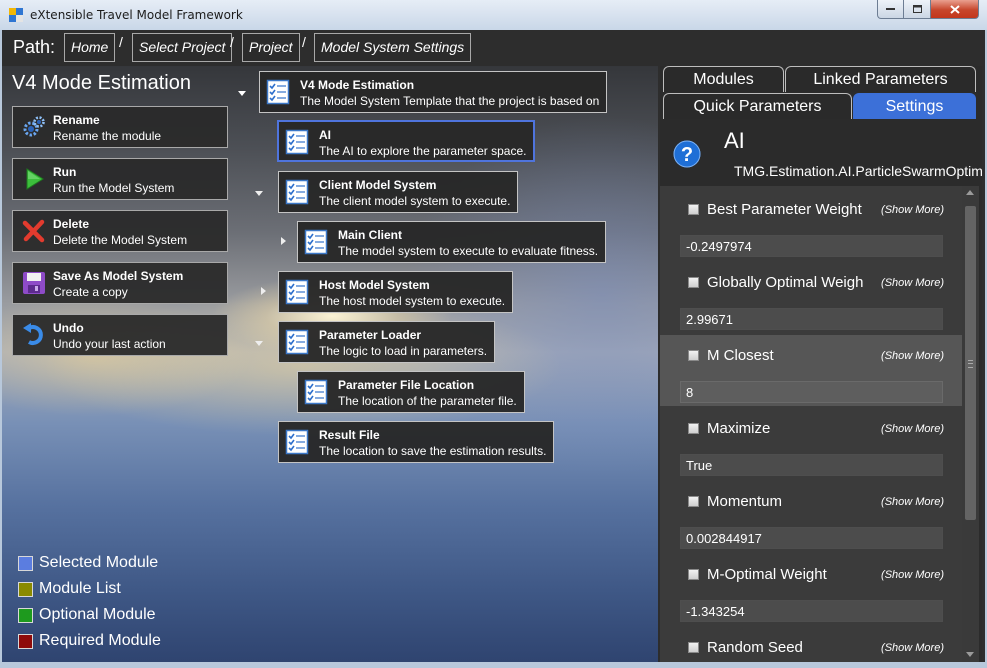  I want to click on close-icon, so click(954, 9).